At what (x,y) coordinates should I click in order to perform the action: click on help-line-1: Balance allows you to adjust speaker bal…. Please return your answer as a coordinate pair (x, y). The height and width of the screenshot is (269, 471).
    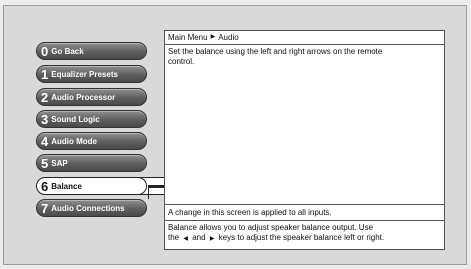
    Looking at the image, I should click on (271, 227).